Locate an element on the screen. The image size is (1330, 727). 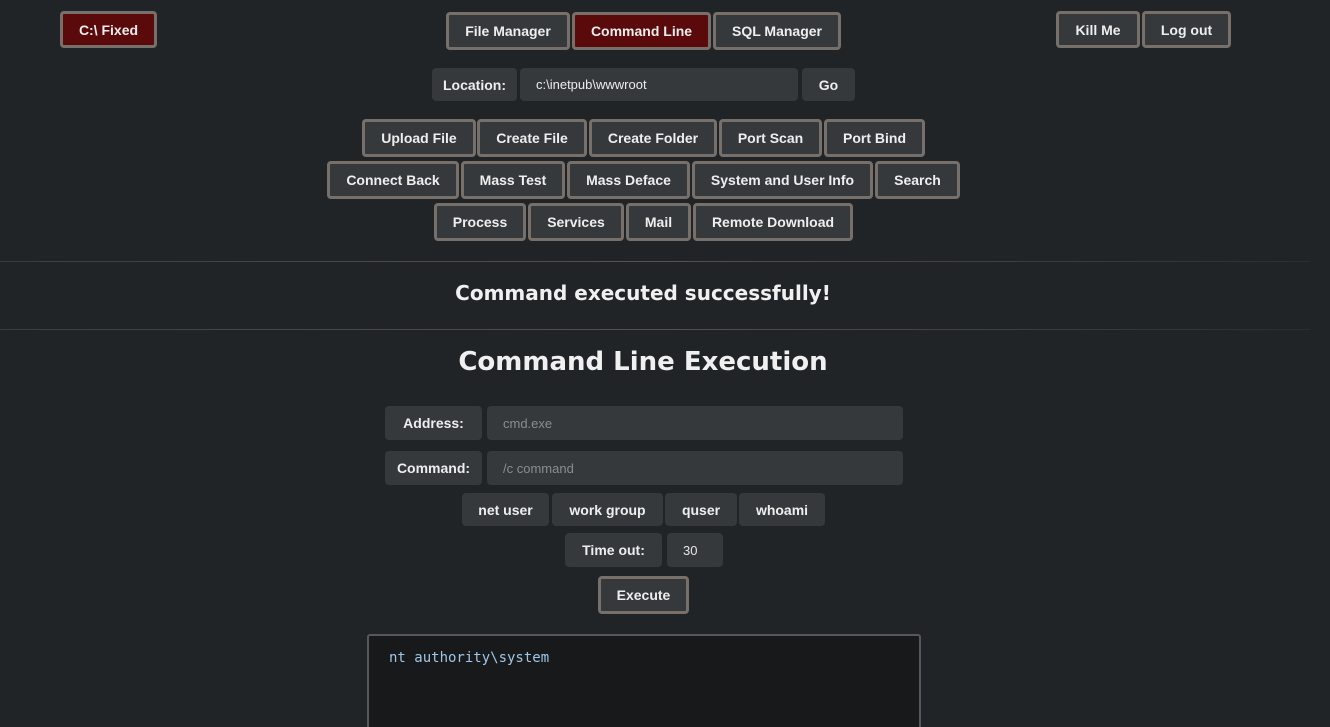
mass-deface-button: Mass Deface is located at coordinates (628, 180).